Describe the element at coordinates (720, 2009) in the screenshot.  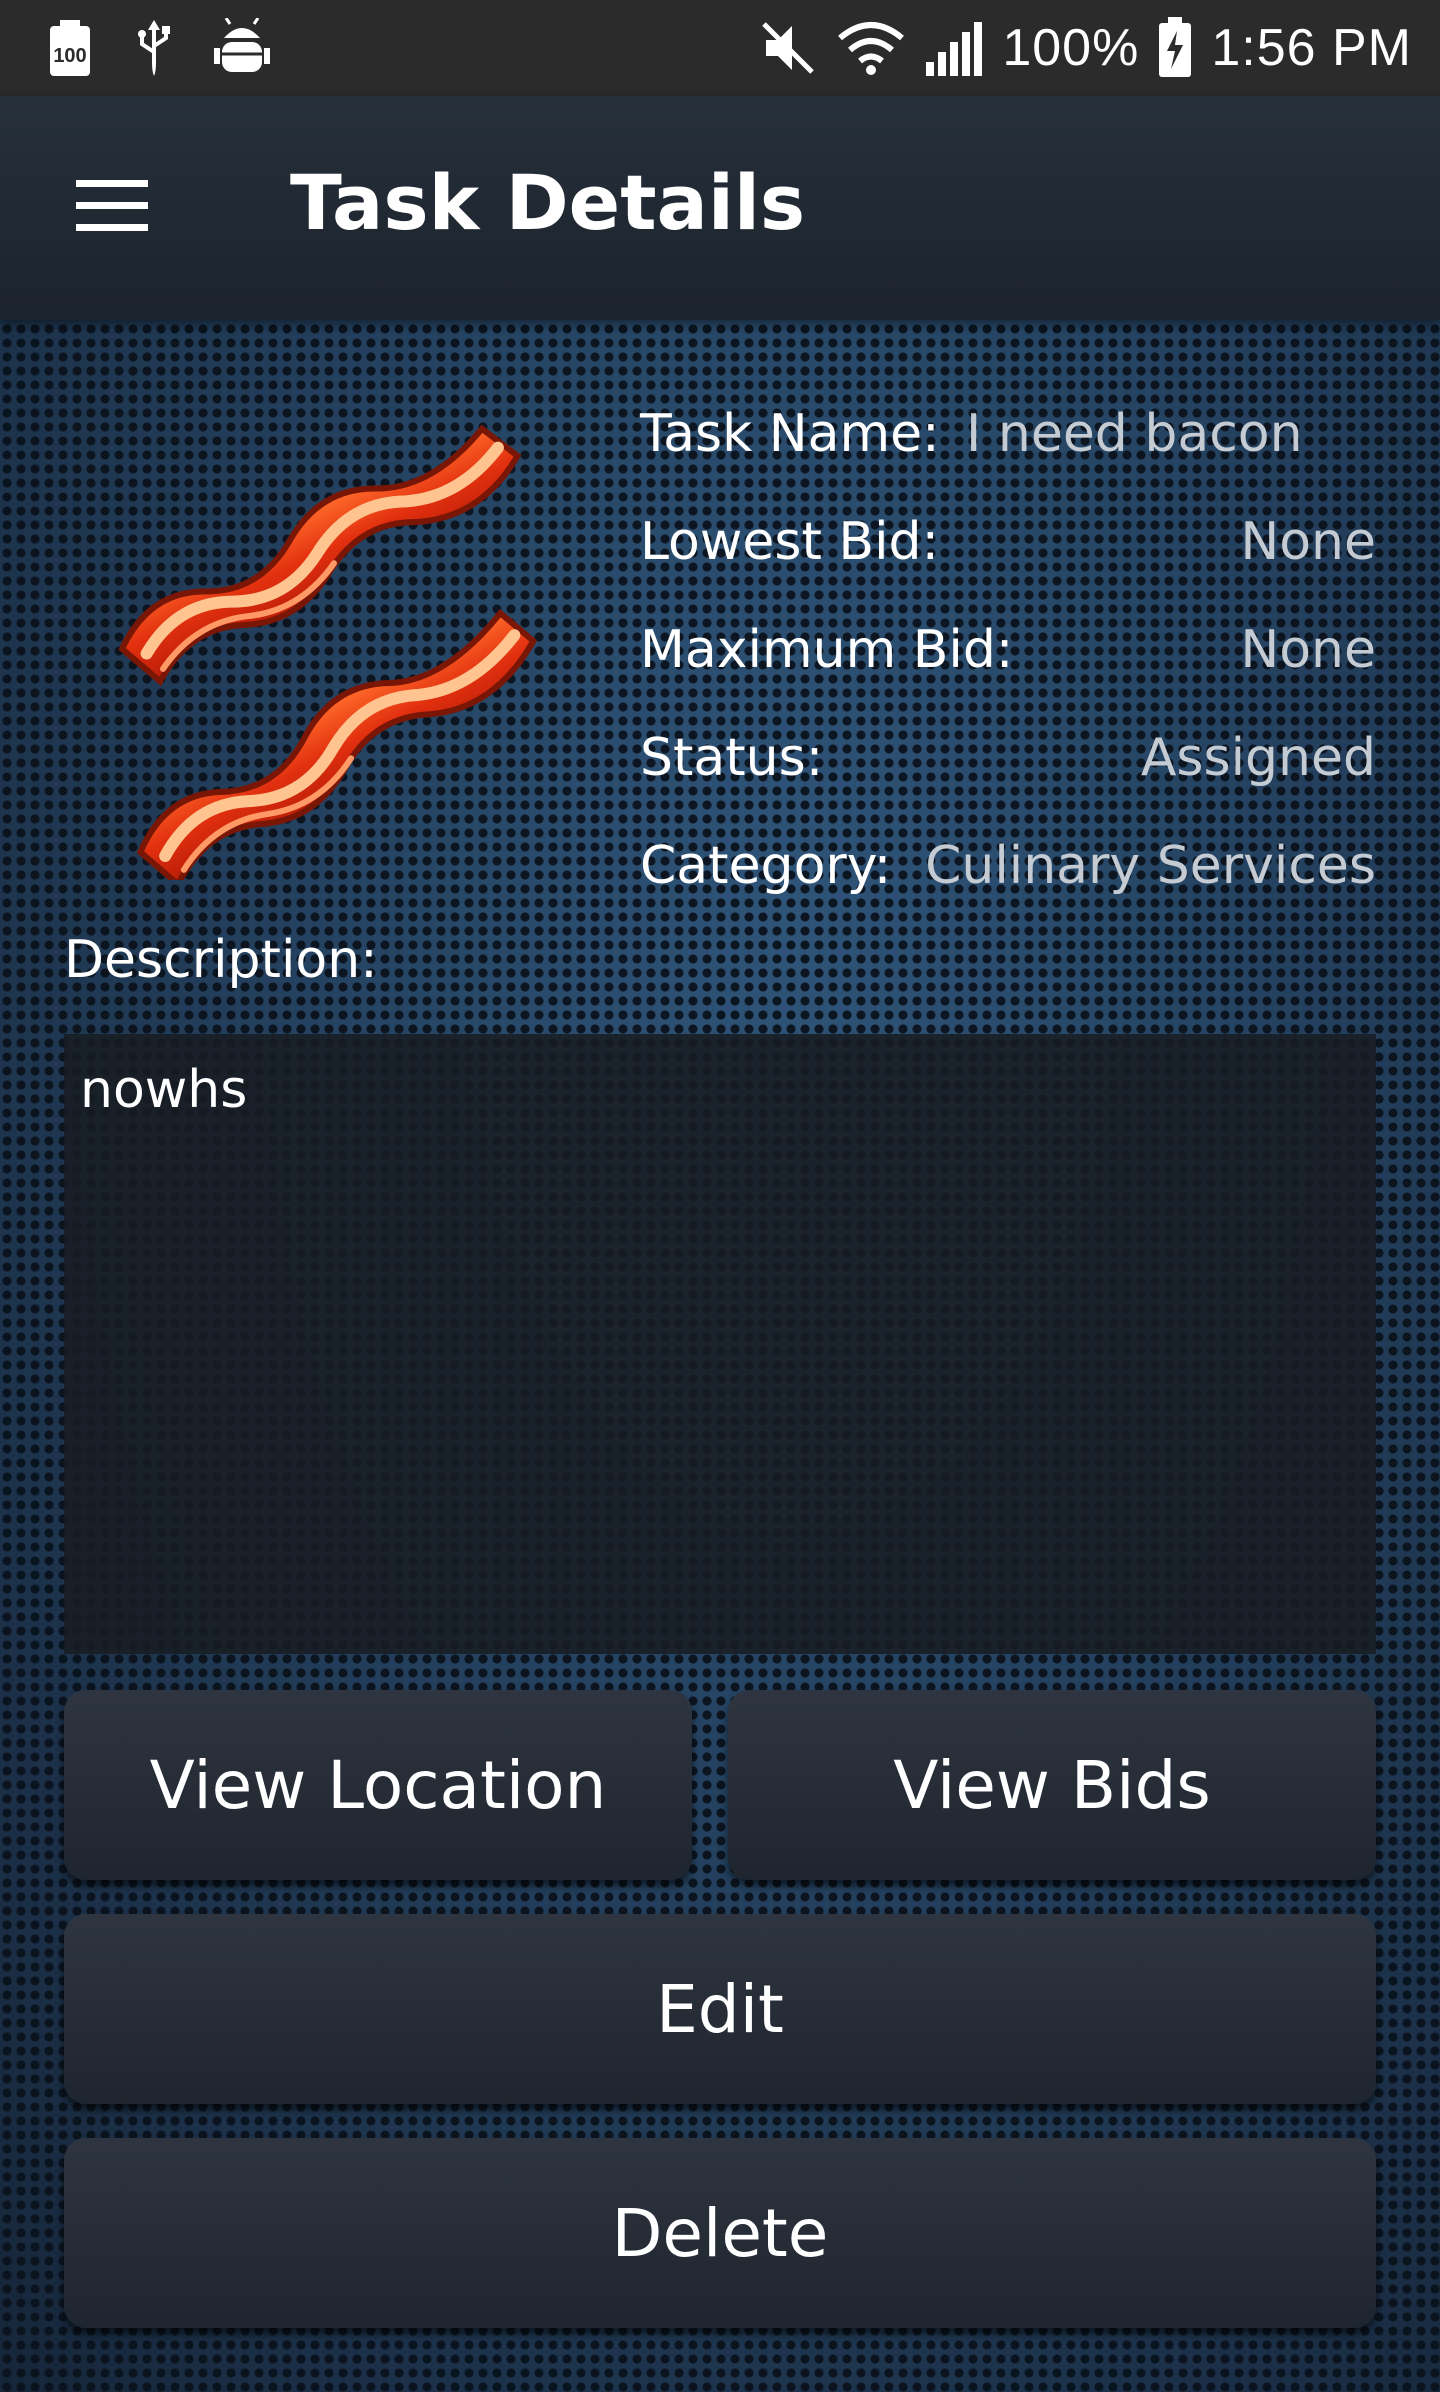
I see `edit-button: Edit` at that location.